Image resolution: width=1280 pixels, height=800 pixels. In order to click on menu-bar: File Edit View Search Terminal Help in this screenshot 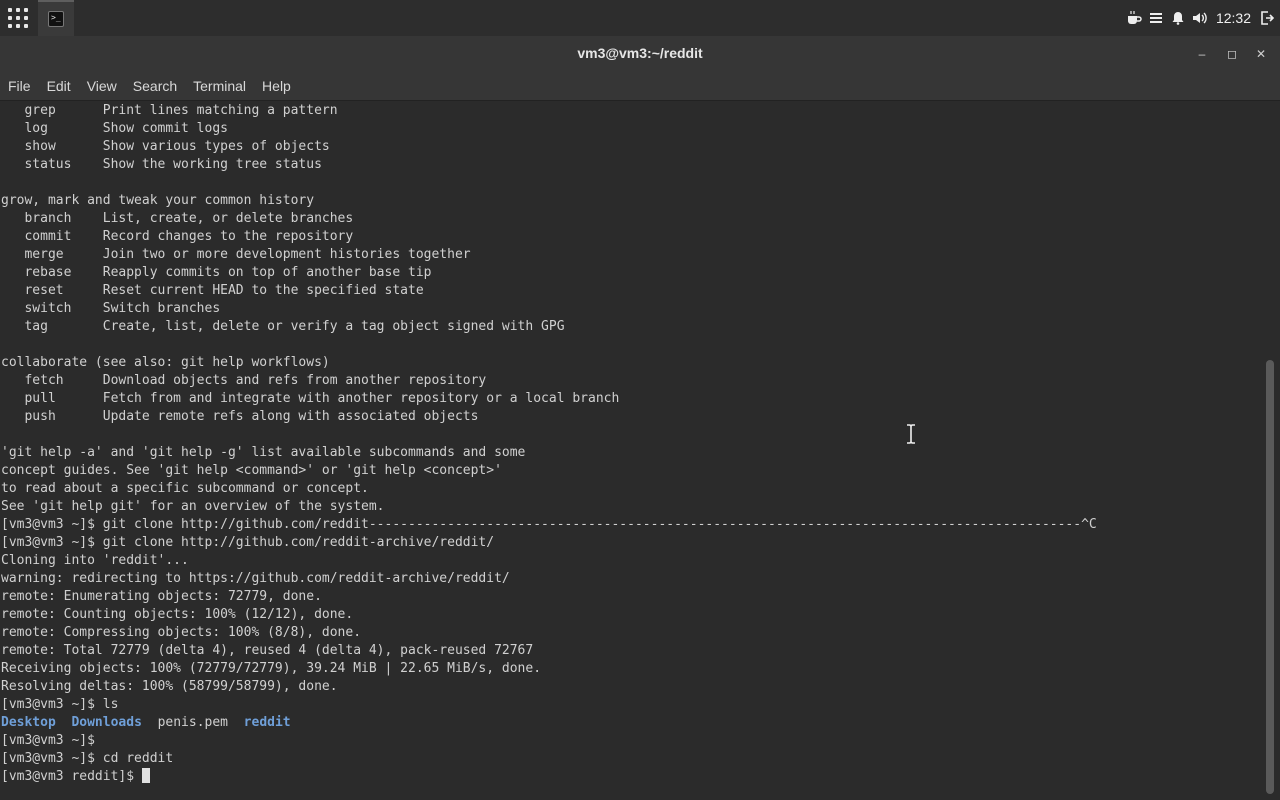, I will do `click(640, 86)`.